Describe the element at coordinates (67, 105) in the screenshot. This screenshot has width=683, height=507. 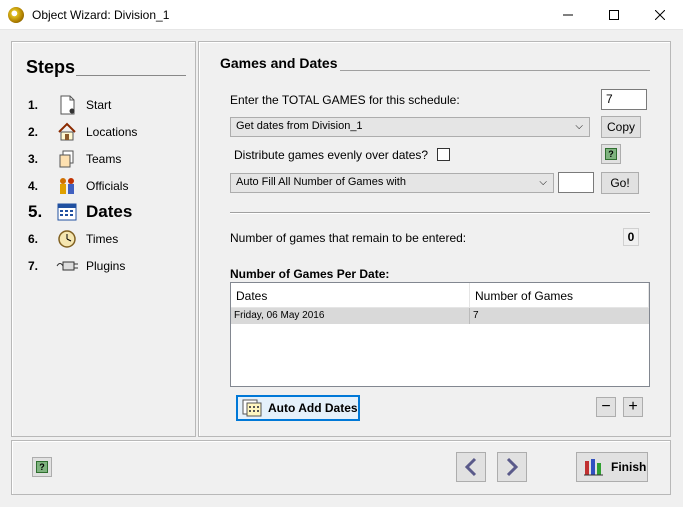
I see `start-icon` at that location.